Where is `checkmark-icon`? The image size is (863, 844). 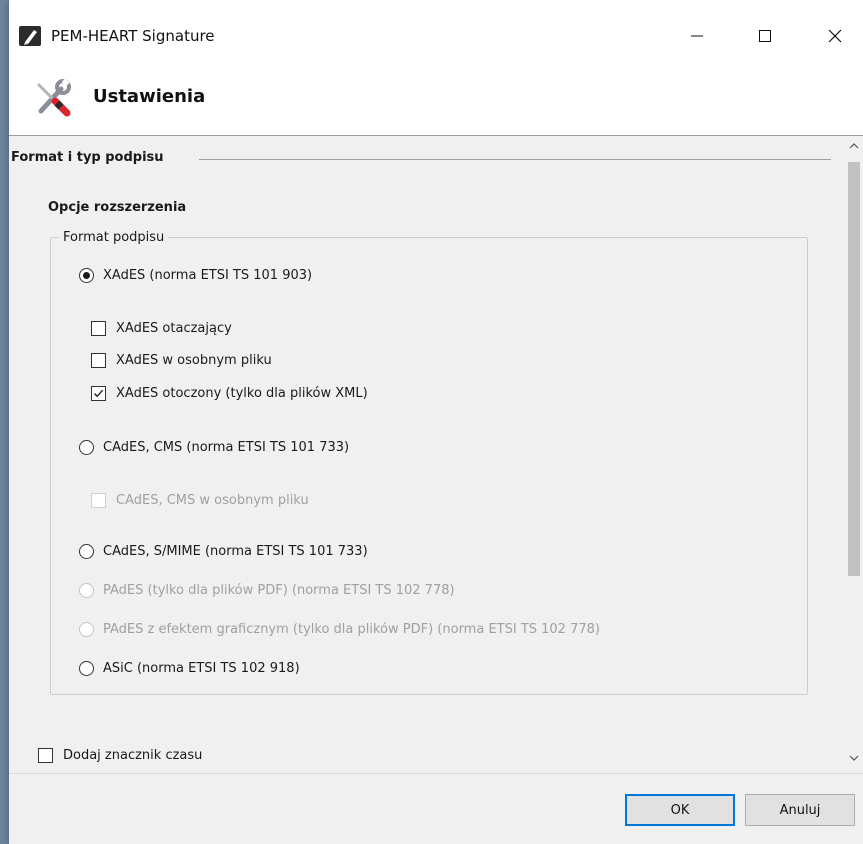
checkmark-icon is located at coordinates (98, 393).